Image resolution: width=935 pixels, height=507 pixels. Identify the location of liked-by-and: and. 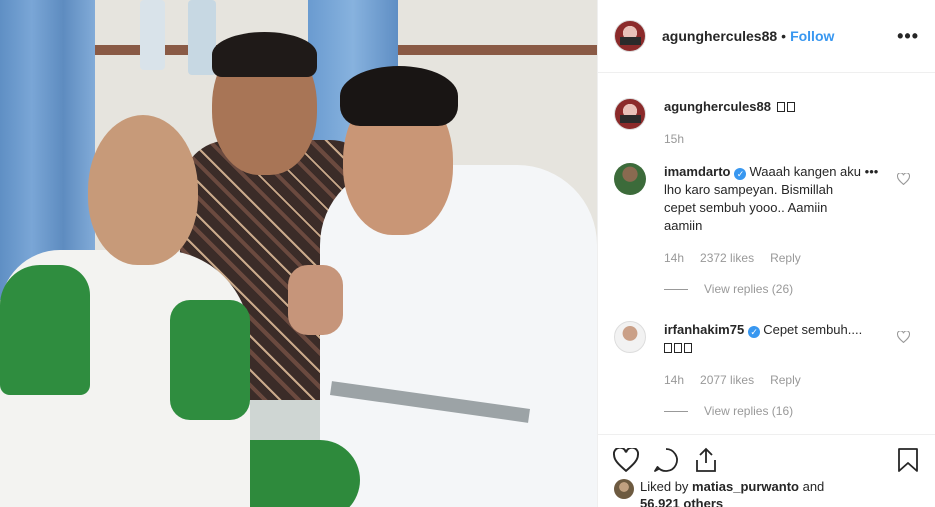
(813, 486).